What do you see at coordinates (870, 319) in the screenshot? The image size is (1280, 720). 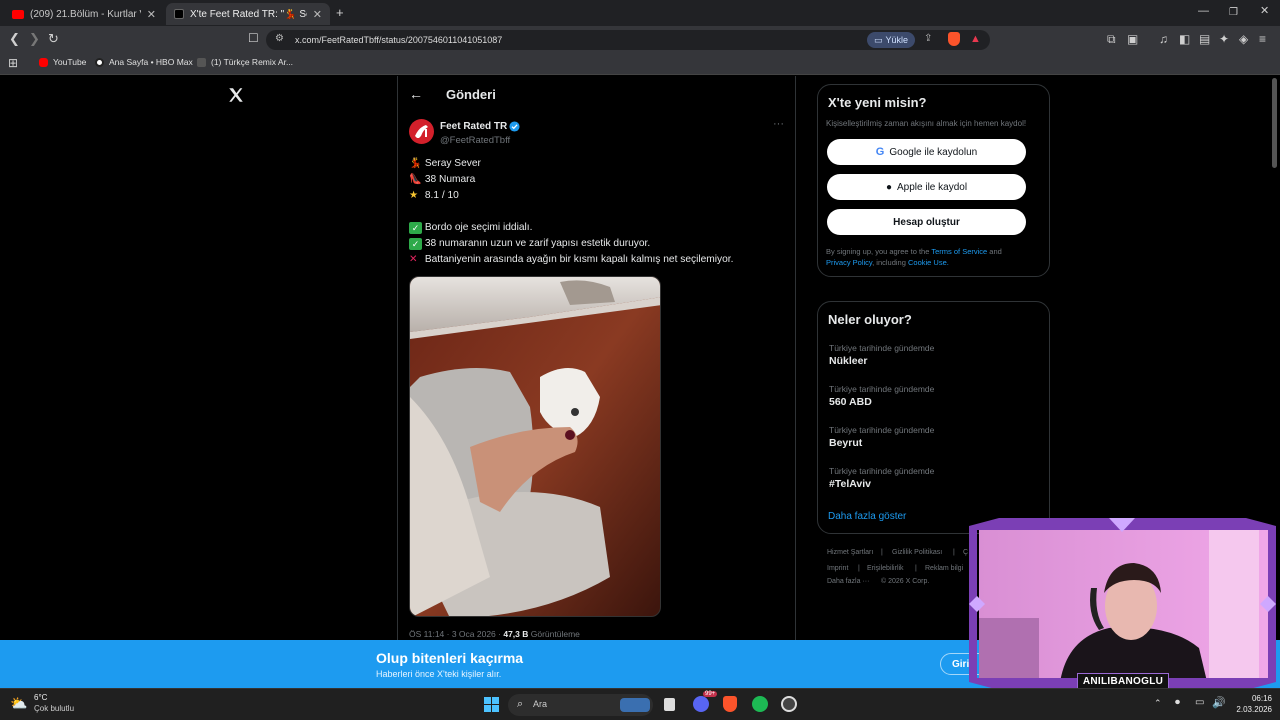 I see `trends-title: Neler oluyor?` at bounding box center [870, 319].